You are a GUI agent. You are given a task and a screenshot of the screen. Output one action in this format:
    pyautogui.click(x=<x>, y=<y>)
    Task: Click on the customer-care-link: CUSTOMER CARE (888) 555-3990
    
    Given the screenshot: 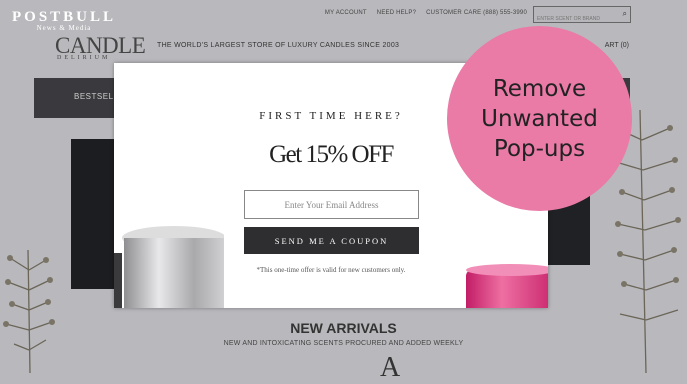 What is the action you would take?
    pyautogui.click(x=476, y=13)
    